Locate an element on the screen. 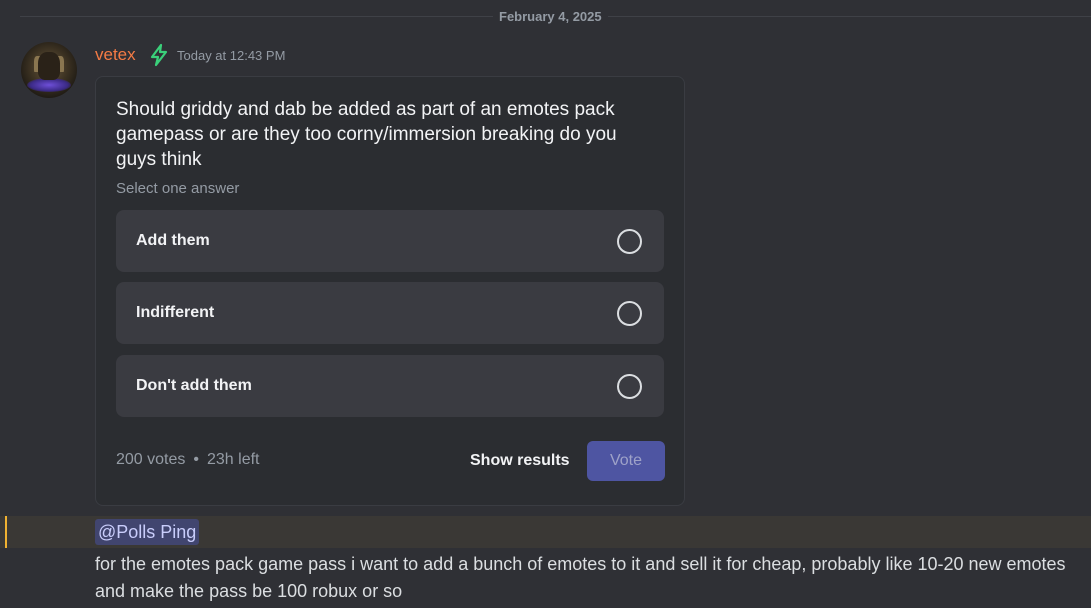 The image size is (1091, 608). vote-button: Vote is located at coordinates (626, 461).